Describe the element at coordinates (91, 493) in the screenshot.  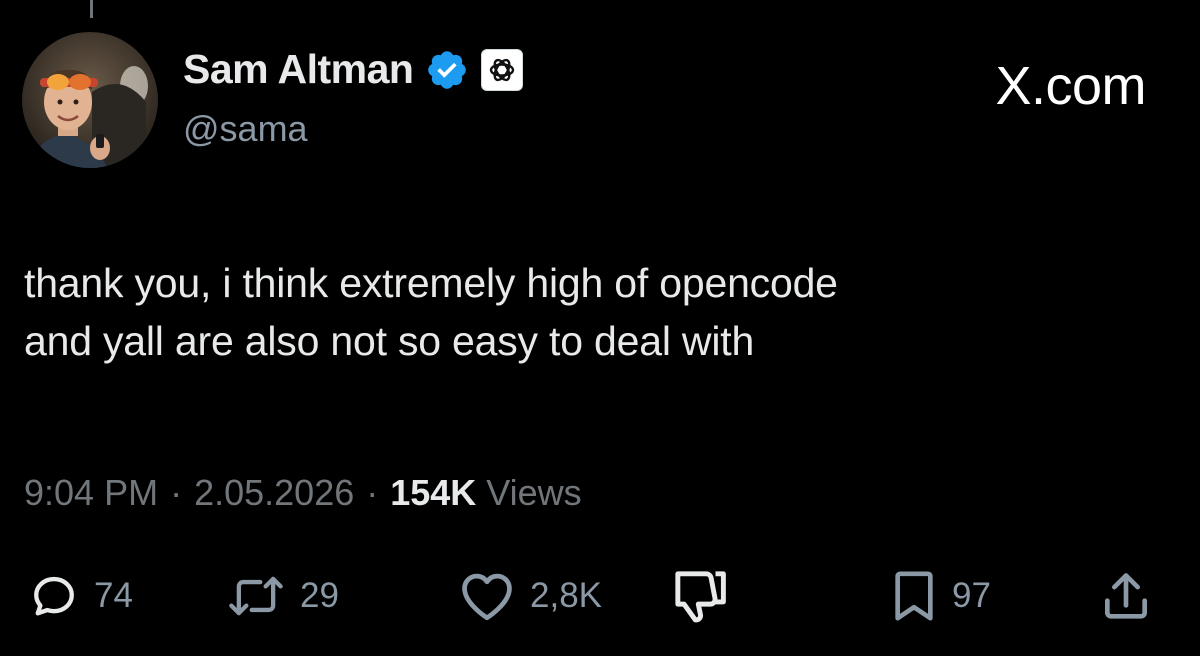
I see `tweet-time: 9:04 PM` at that location.